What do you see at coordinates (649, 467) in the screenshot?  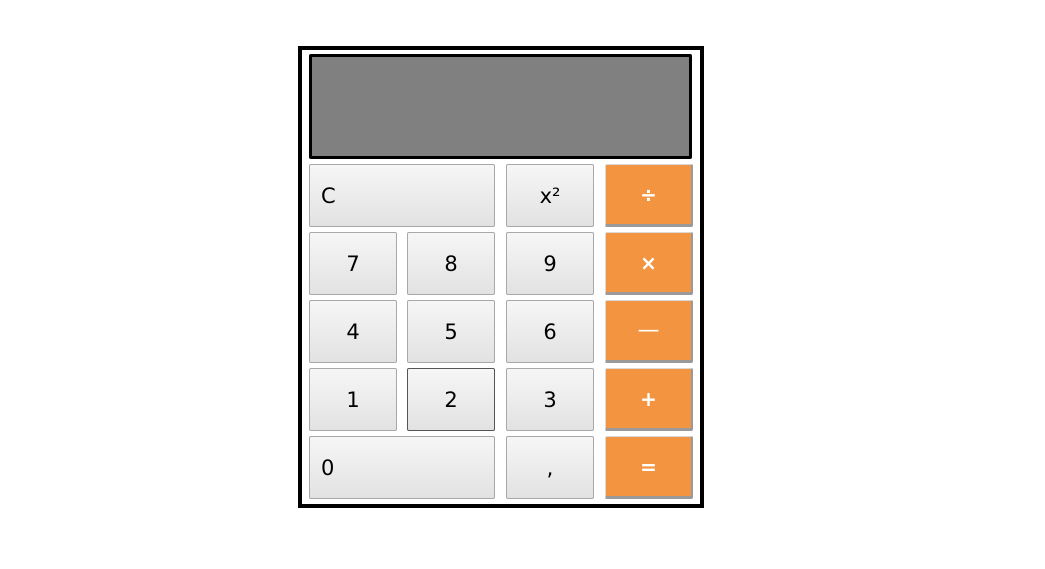 I see `equals-button: =` at bounding box center [649, 467].